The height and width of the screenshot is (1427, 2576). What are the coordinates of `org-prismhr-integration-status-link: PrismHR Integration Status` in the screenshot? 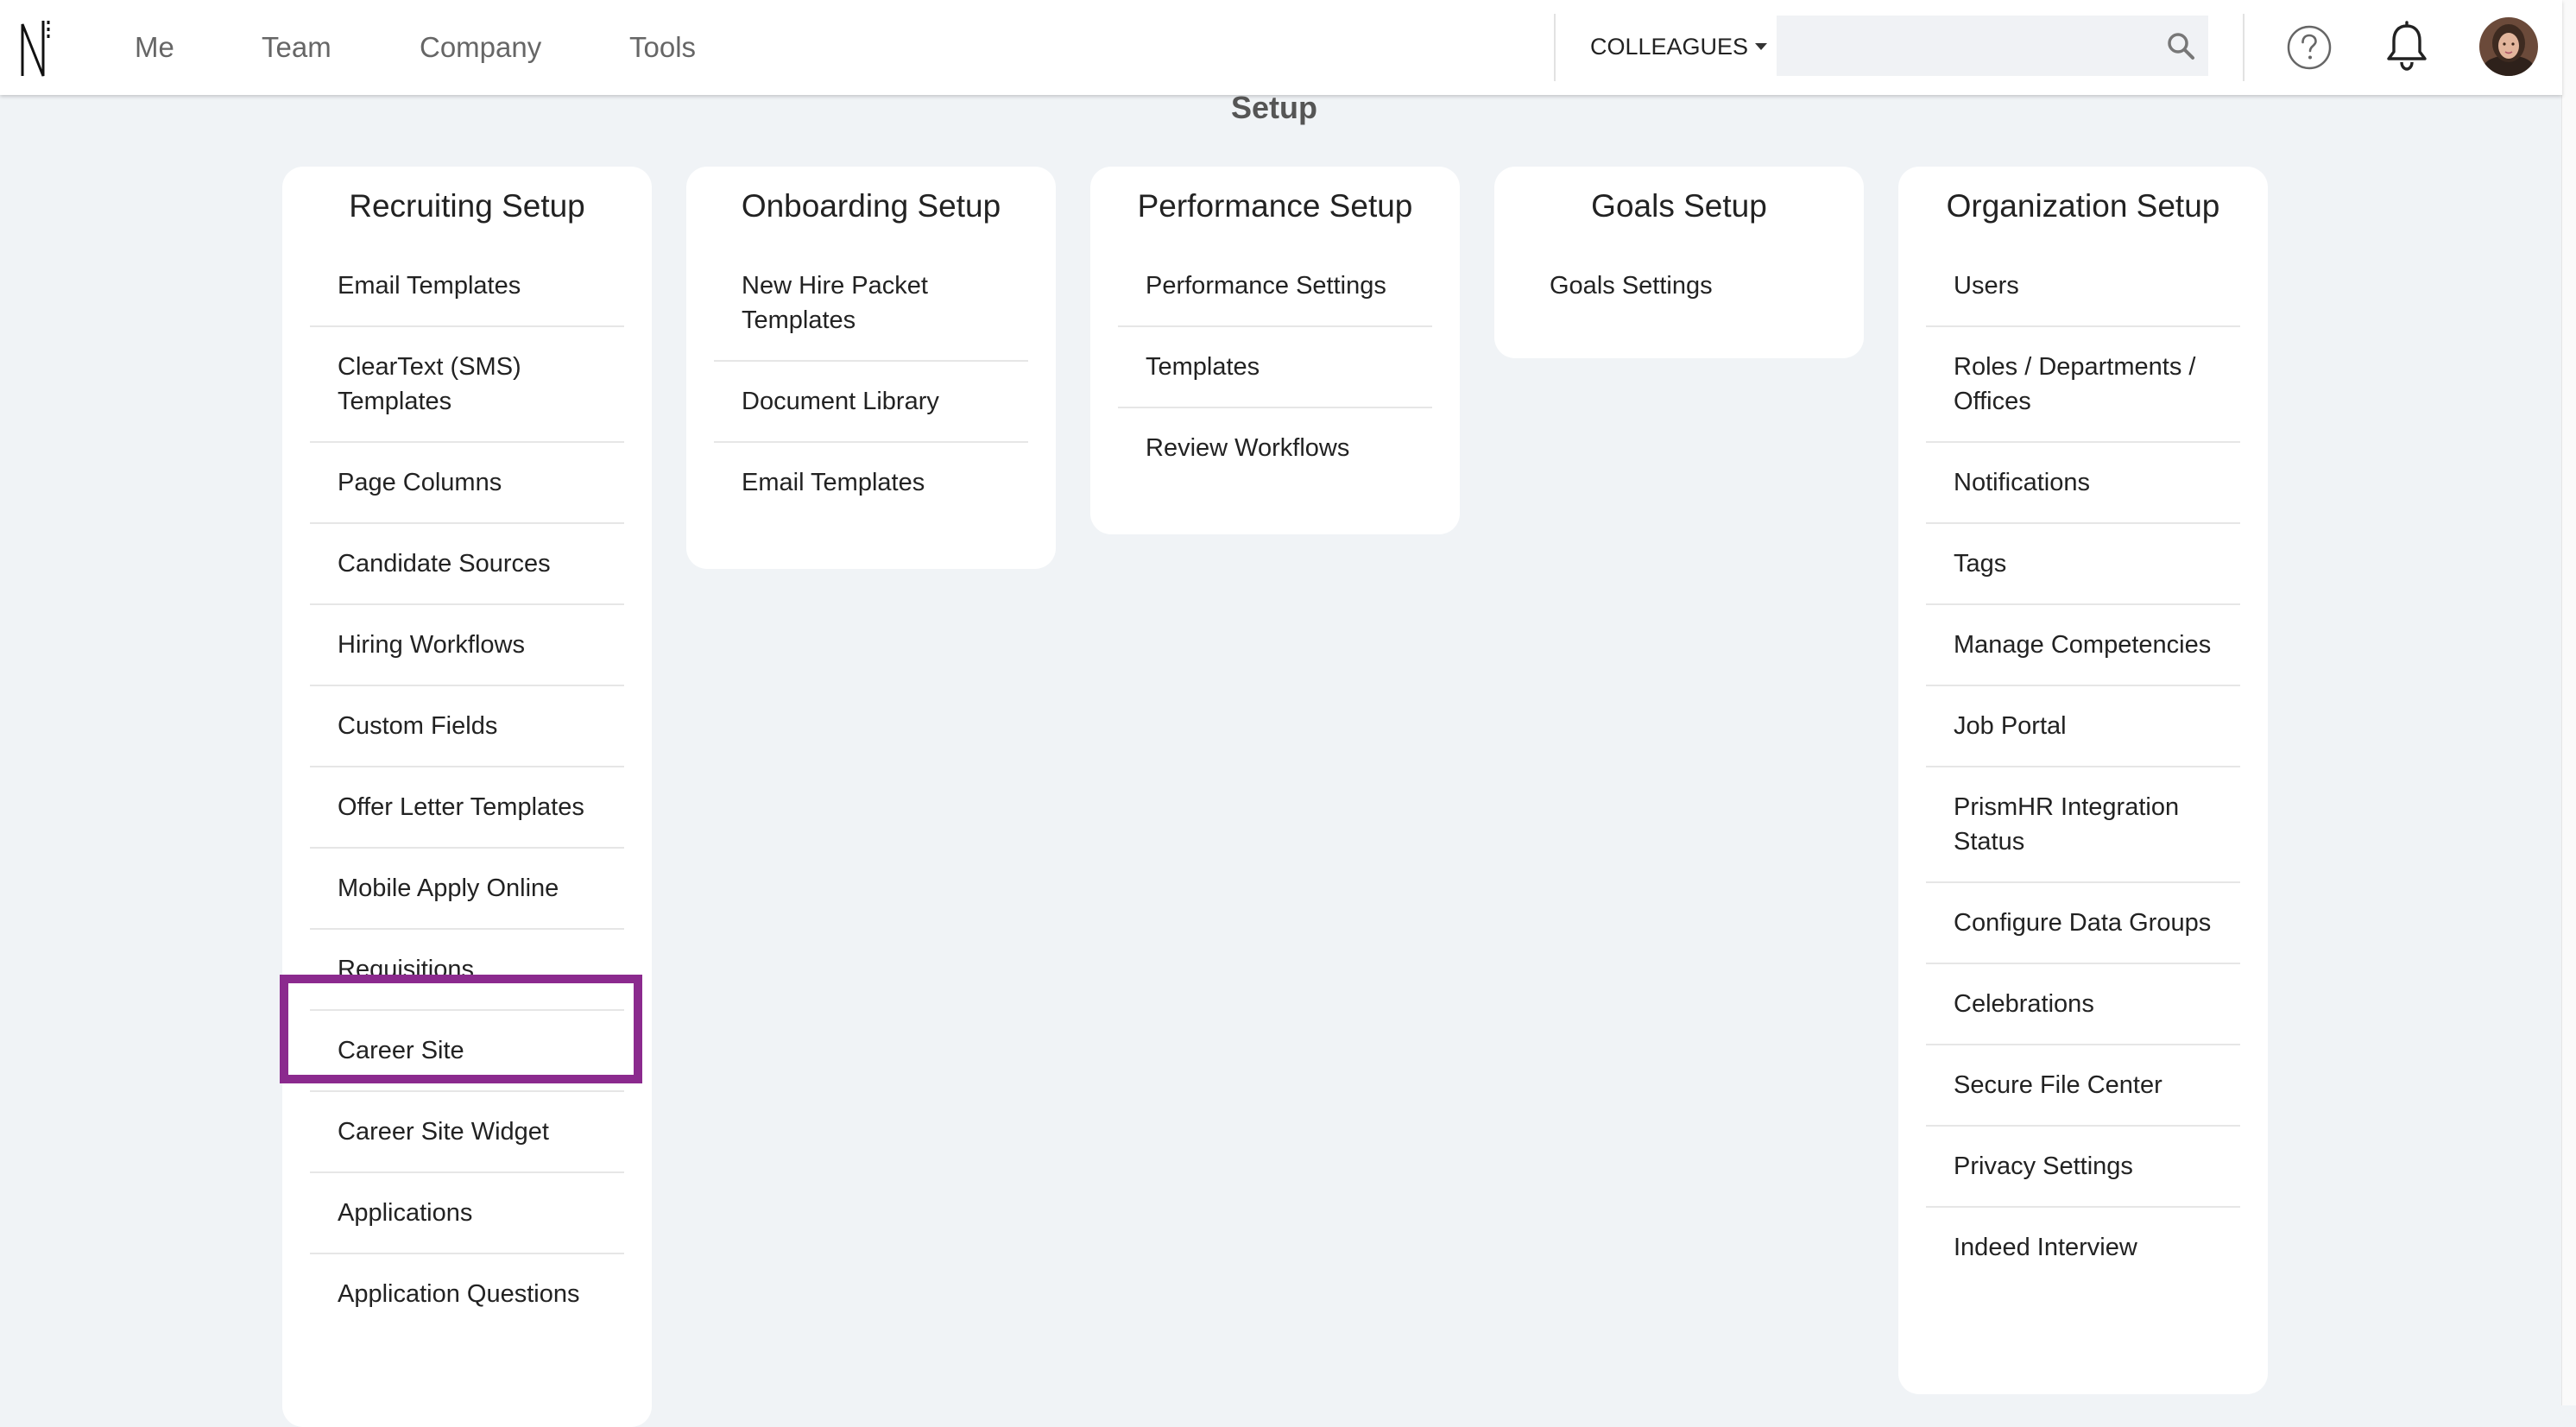 It's located at (2083, 825).